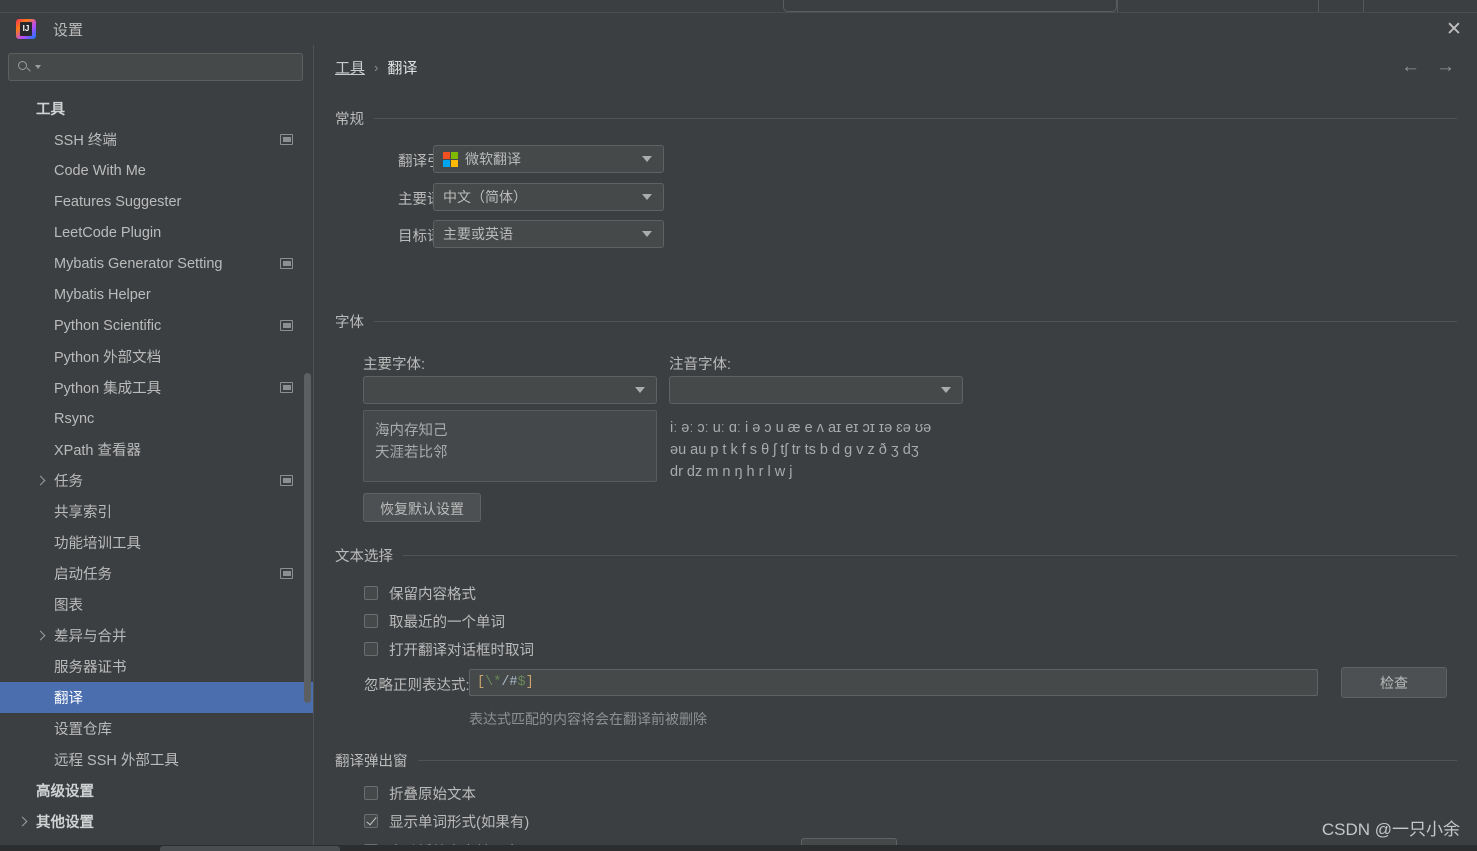 The height and width of the screenshot is (851, 1477). Describe the element at coordinates (548, 197) in the screenshot. I see `primary-language-combobox: 中文（简体）` at that location.